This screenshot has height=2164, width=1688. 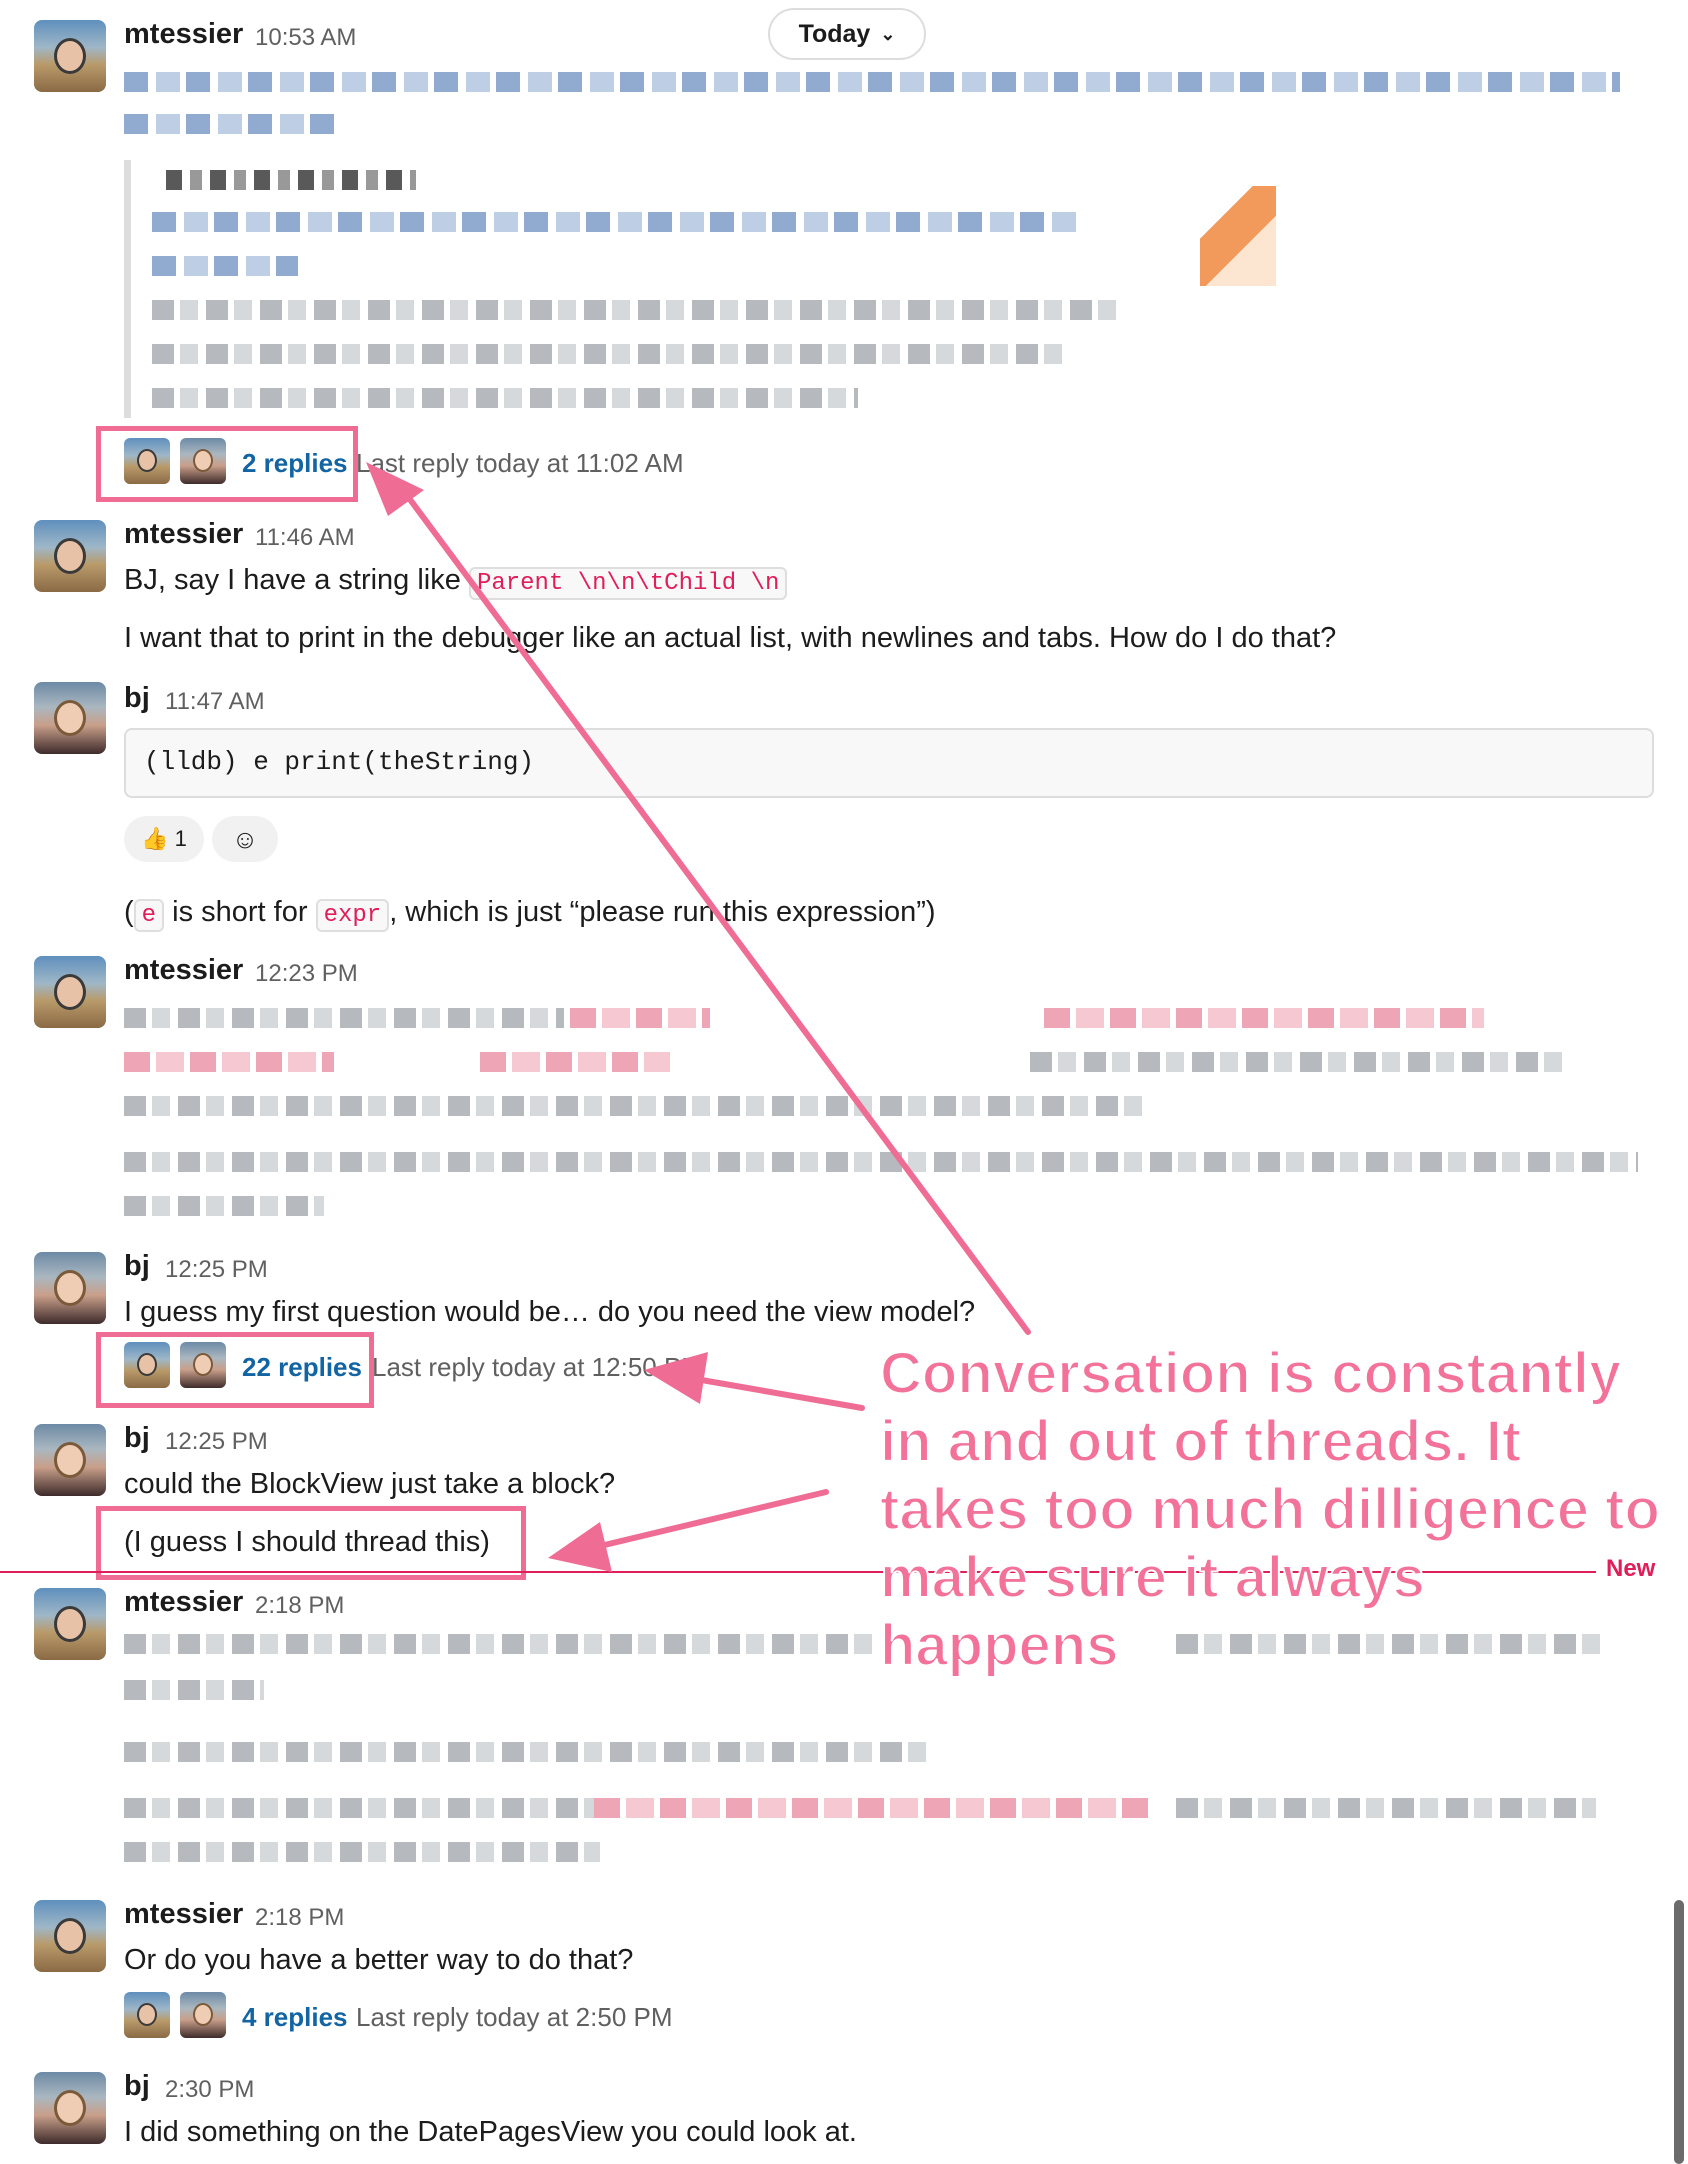 I want to click on add-emoji-icon: ☺, so click(x=245, y=838).